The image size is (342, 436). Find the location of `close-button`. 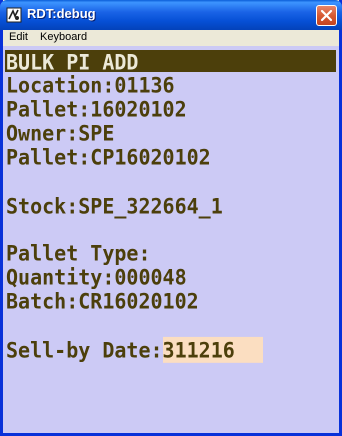

close-button is located at coordinates (326, 15).